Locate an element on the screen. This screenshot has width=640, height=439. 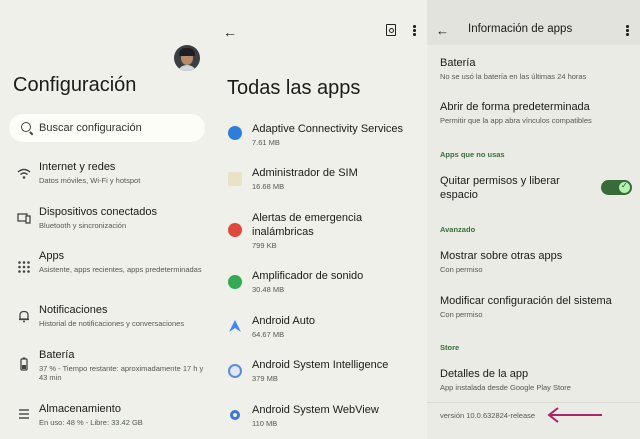
page-title: Todas las apps is located at coordinates (294, 88).